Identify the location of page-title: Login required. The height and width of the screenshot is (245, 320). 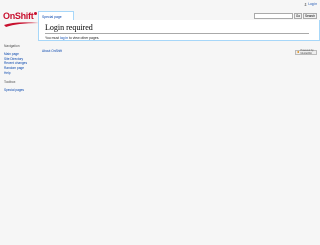
(177, 28).